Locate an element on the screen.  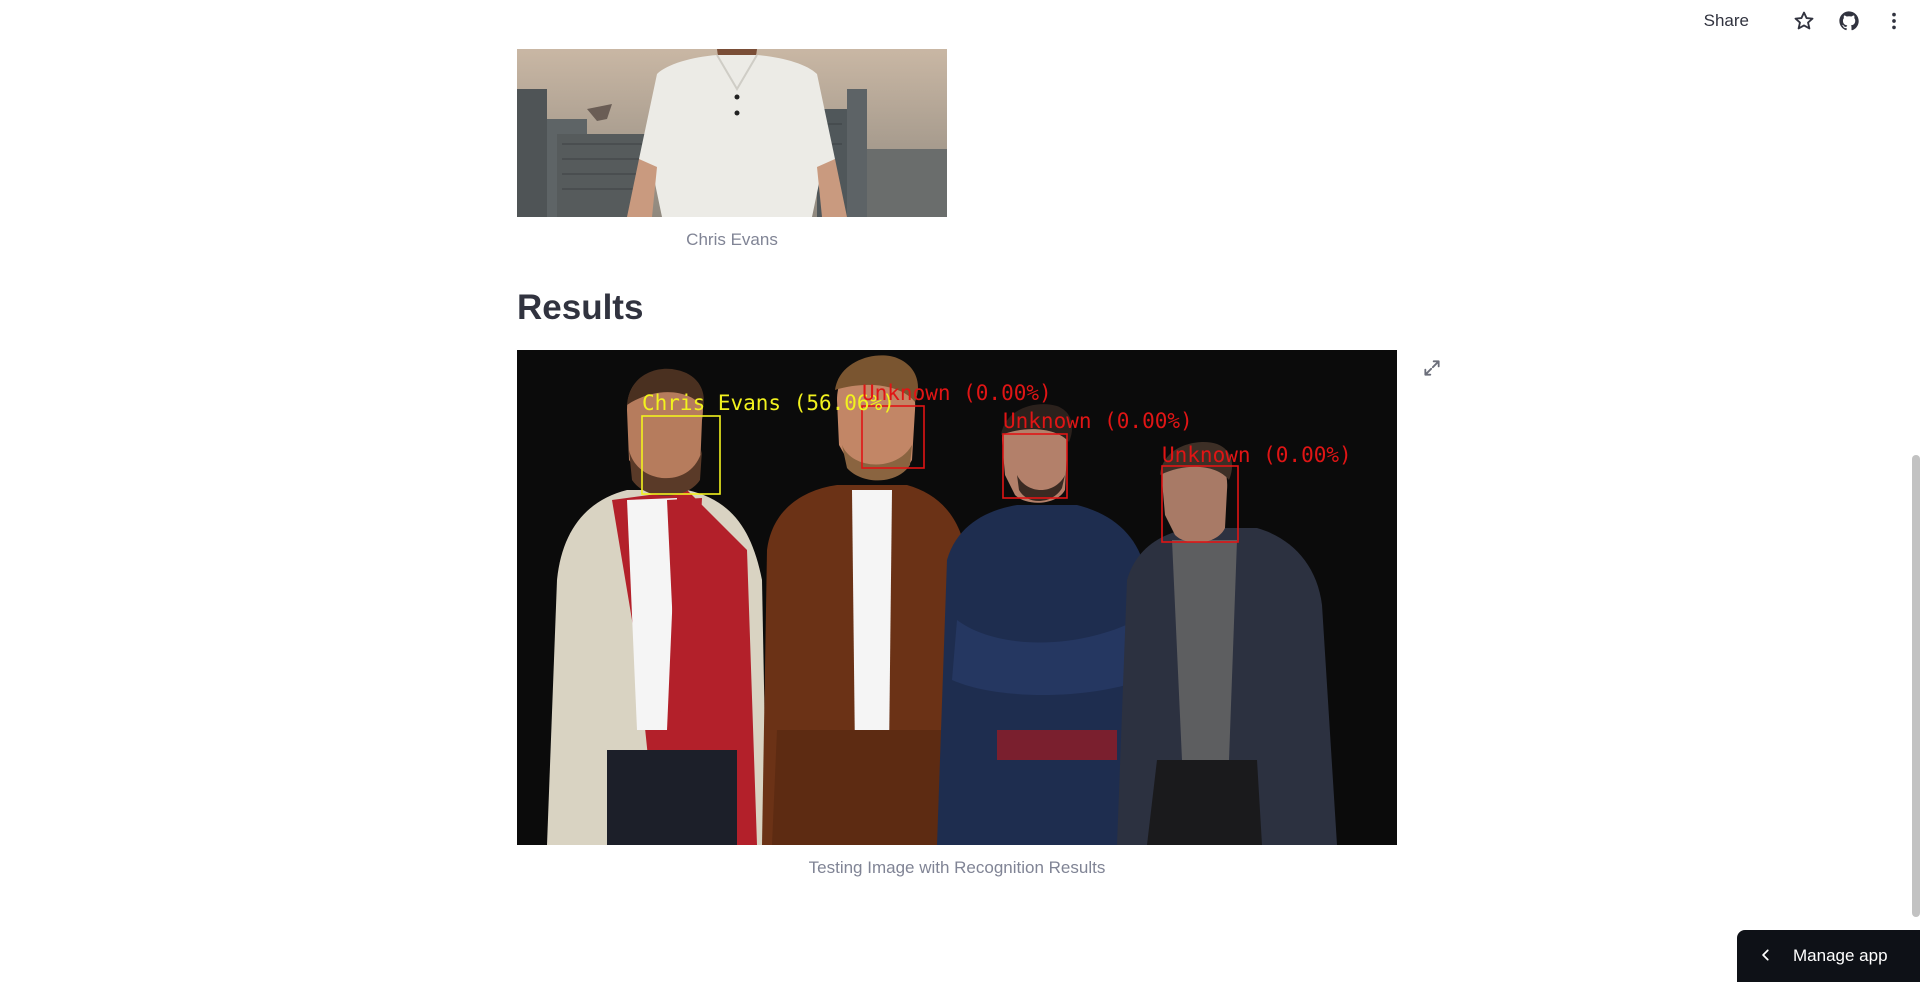
app-toolbar: Share is located at coordinates (1812, 21).